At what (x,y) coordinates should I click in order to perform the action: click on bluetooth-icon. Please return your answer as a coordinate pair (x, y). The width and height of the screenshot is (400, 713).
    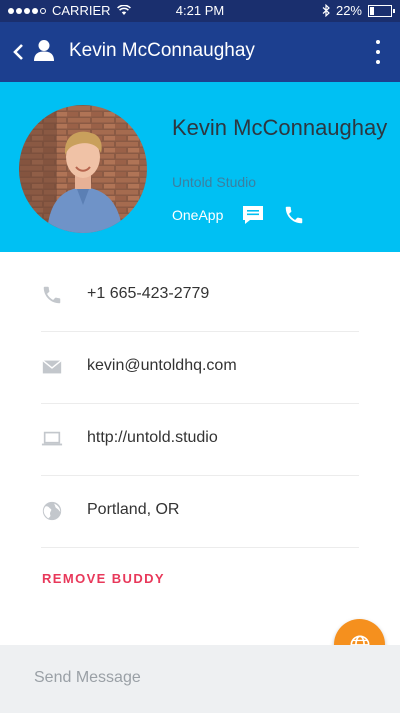
    Looking at the image, I should click on (326, 10).